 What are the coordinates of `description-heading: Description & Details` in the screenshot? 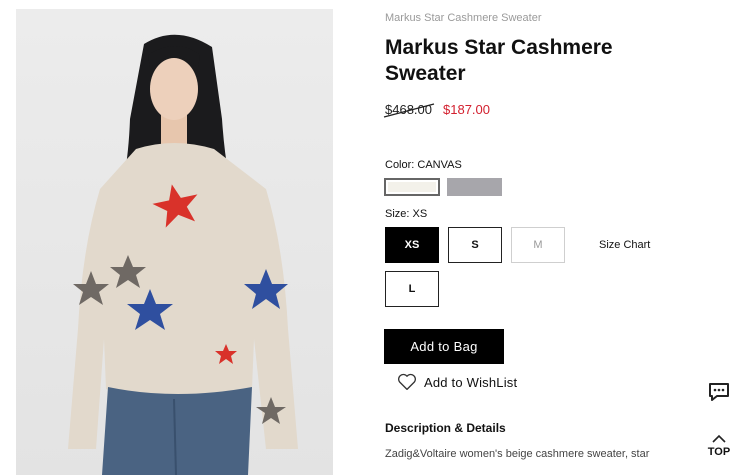 It's located at (445, 428).